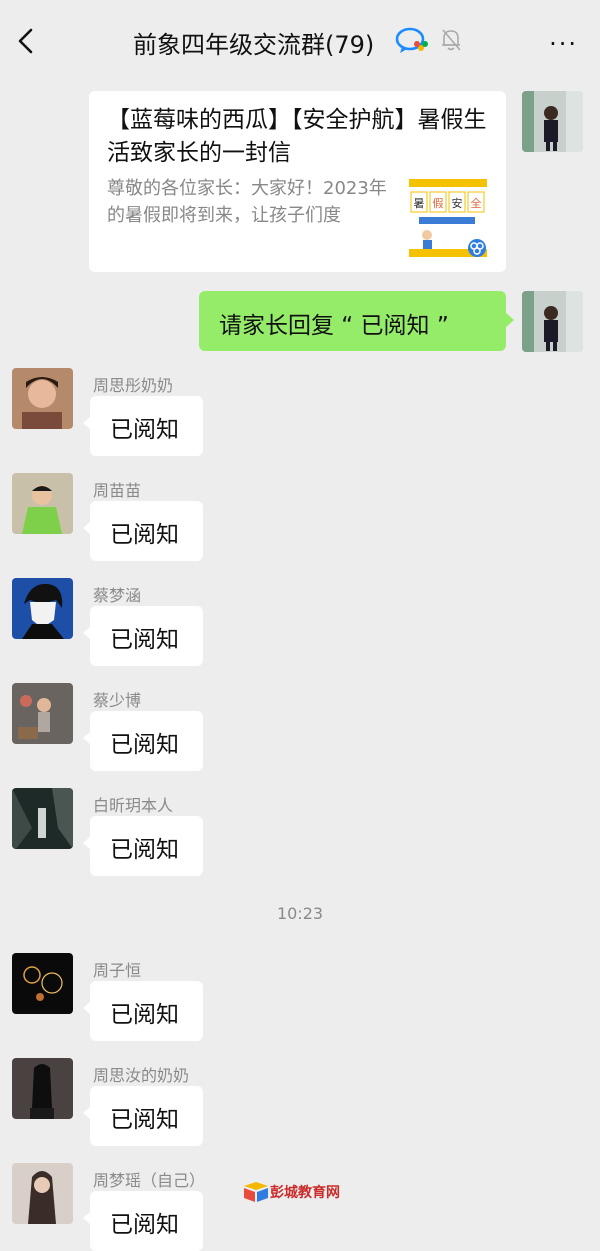 The width and height of the screenshot is (600, 1251). Describe the element at coordinates (117, 970) in the screenshot. I see `sender-name: 周子恒` at that location.